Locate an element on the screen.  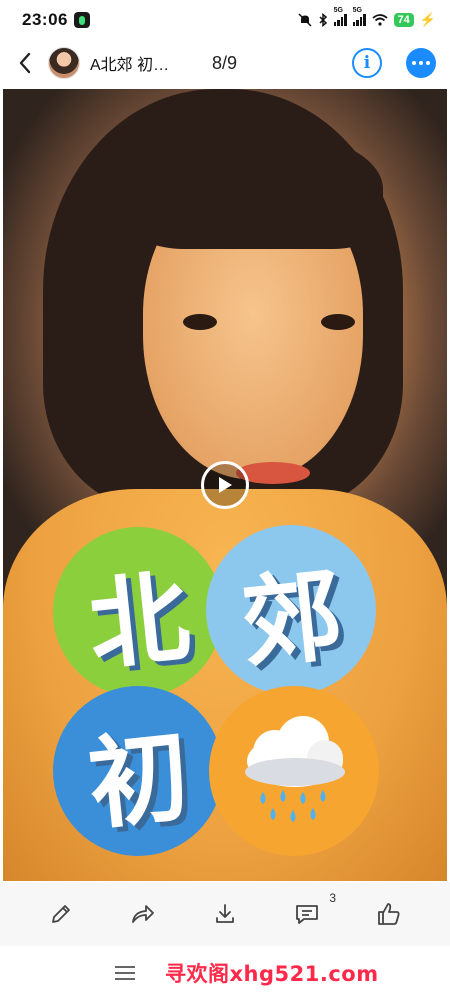
photo-eye-right is located at coordinates (338, 322).